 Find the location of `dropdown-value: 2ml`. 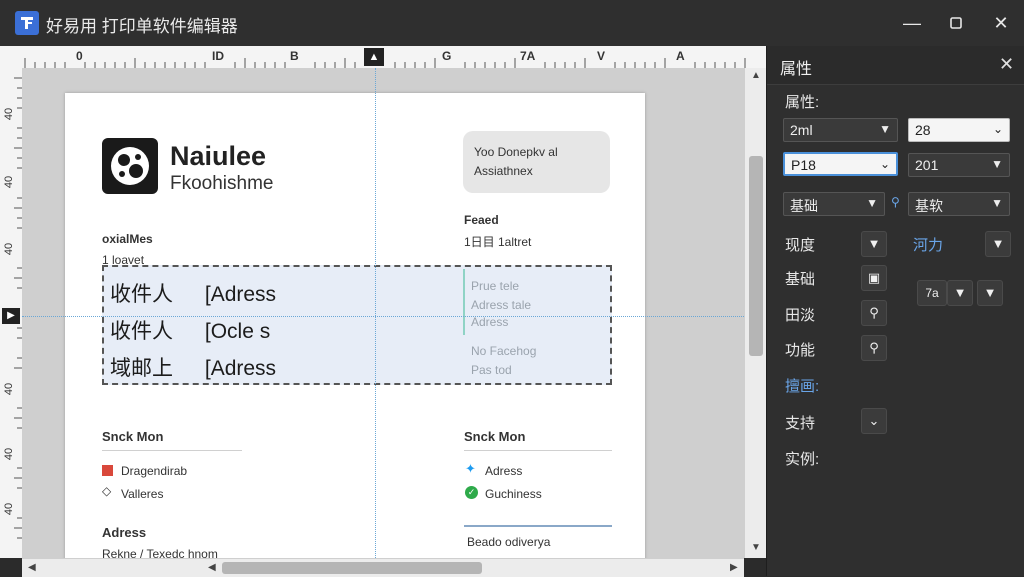

dropdown-value: 2ml is located at coordinates (801, 130).